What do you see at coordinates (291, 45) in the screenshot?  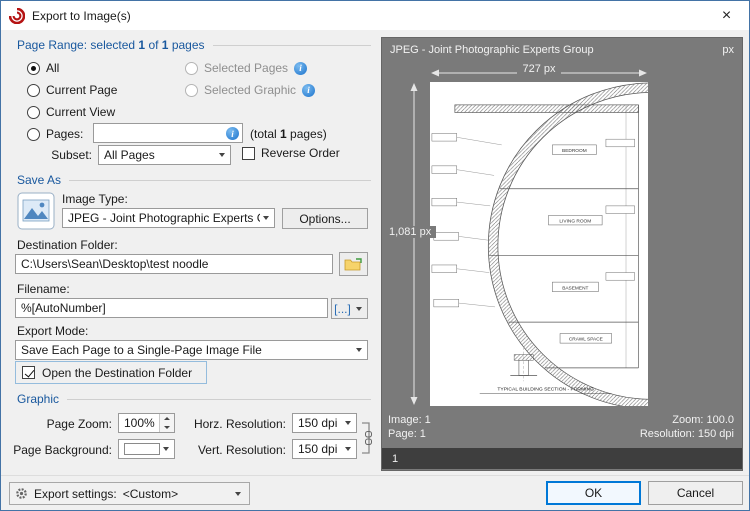 I see `section-divider` at bounding box center [291, 45].